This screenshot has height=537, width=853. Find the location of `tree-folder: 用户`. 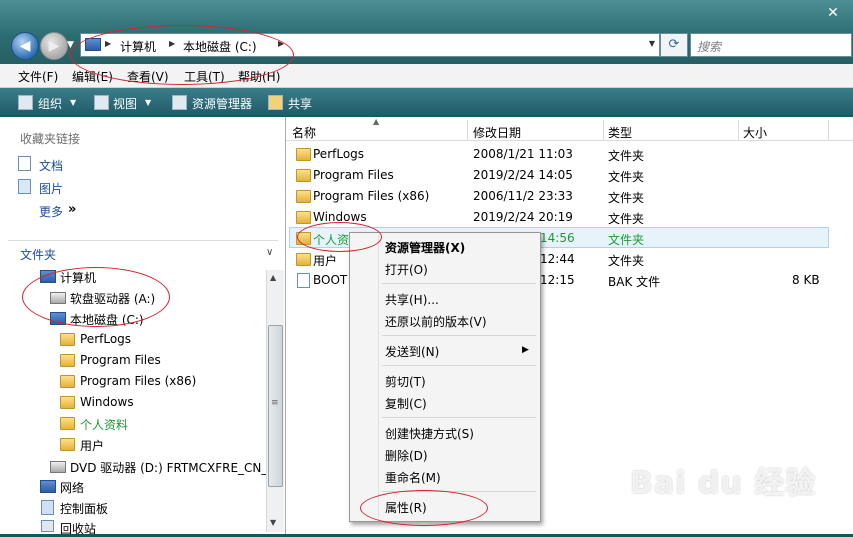

tree-folder: 用户 is located at coordinates (92, 445).